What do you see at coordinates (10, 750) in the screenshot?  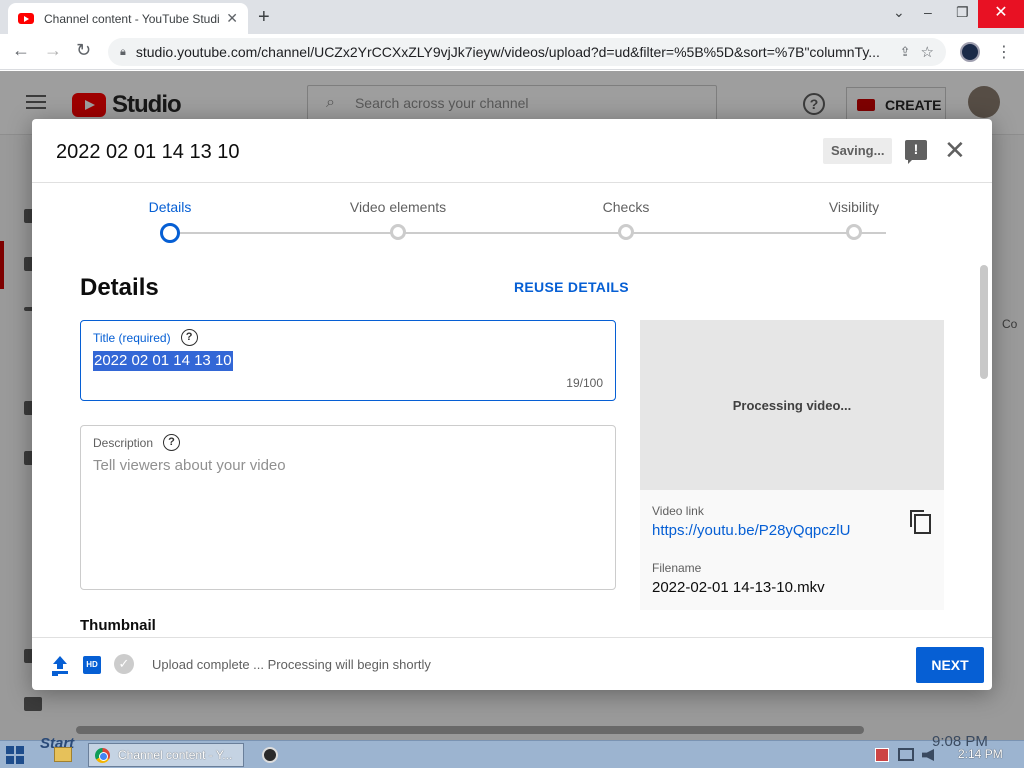 I see `windows-logo-icon` at bounding box center [10, 750].